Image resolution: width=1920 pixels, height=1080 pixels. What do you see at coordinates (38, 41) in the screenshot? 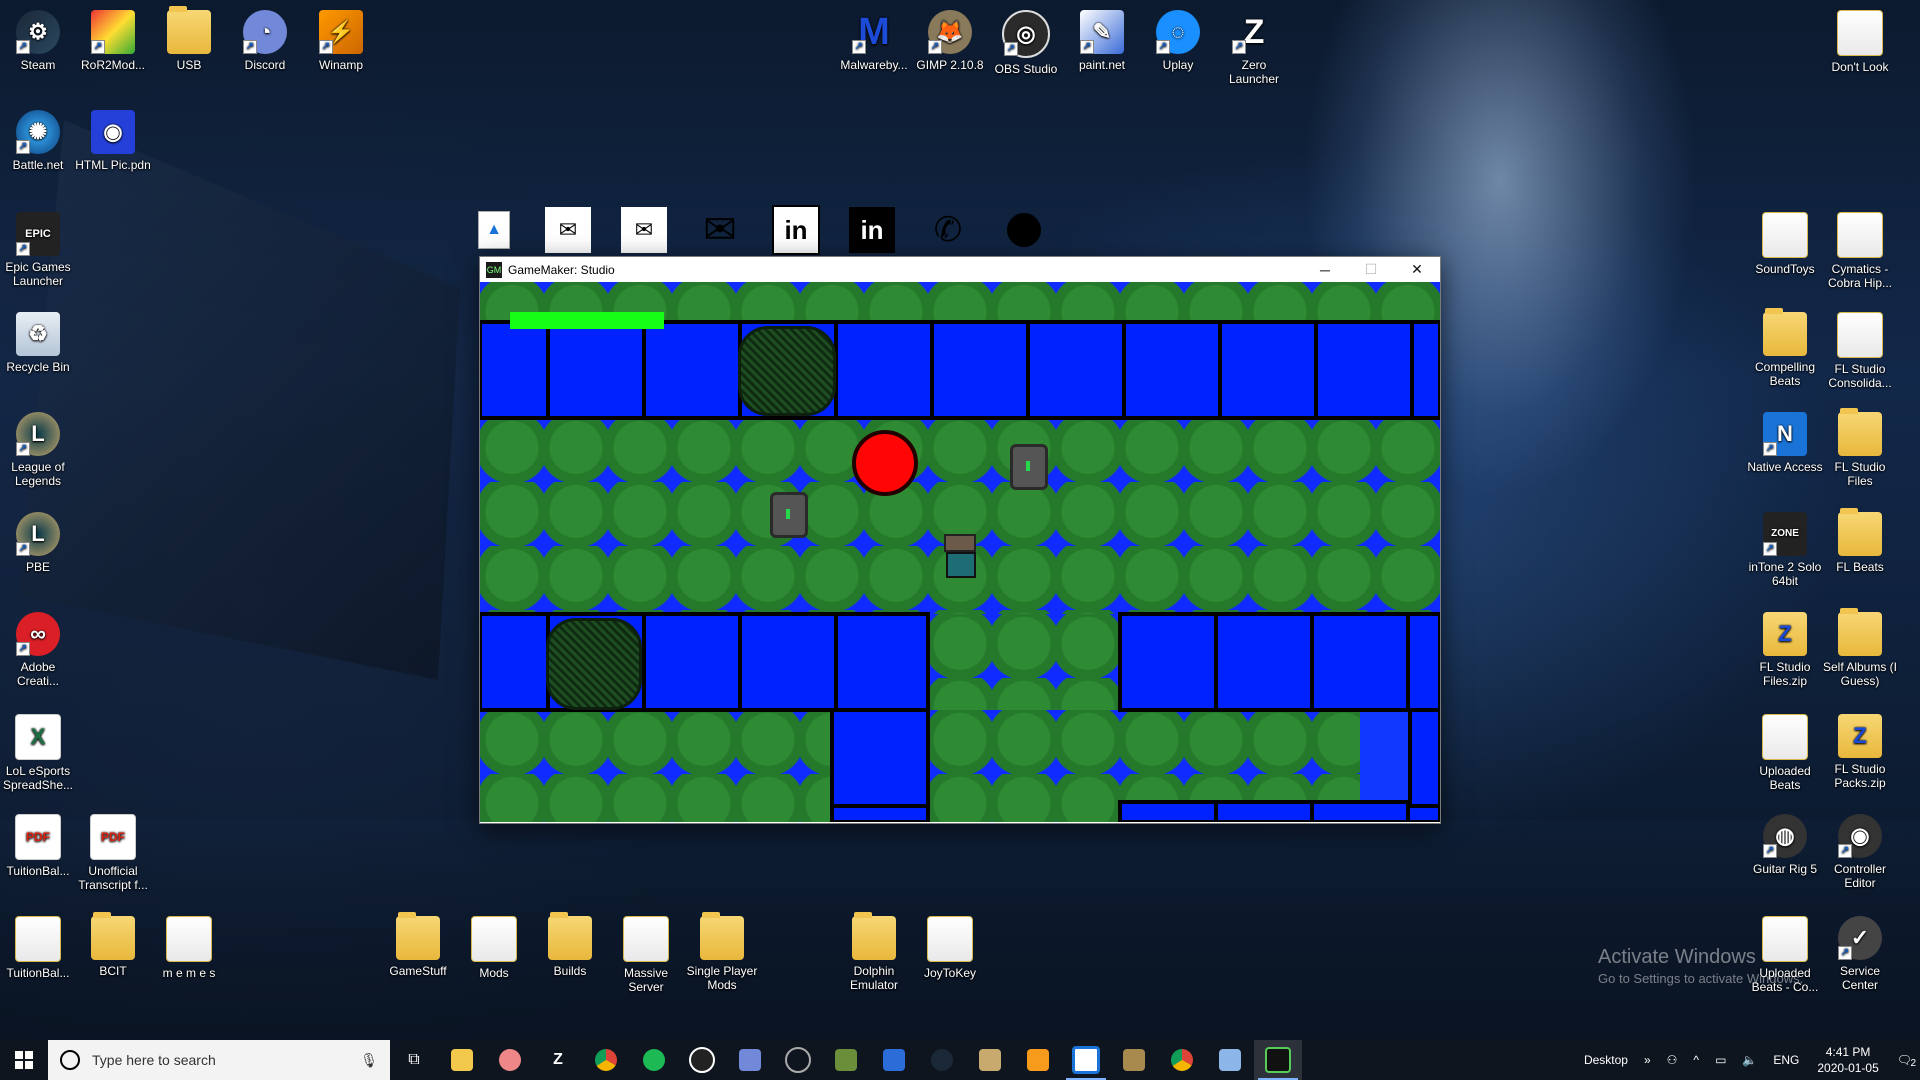
I see `desktop-icon-steam: ⚙ Steam` at bounding box center [38, 41].